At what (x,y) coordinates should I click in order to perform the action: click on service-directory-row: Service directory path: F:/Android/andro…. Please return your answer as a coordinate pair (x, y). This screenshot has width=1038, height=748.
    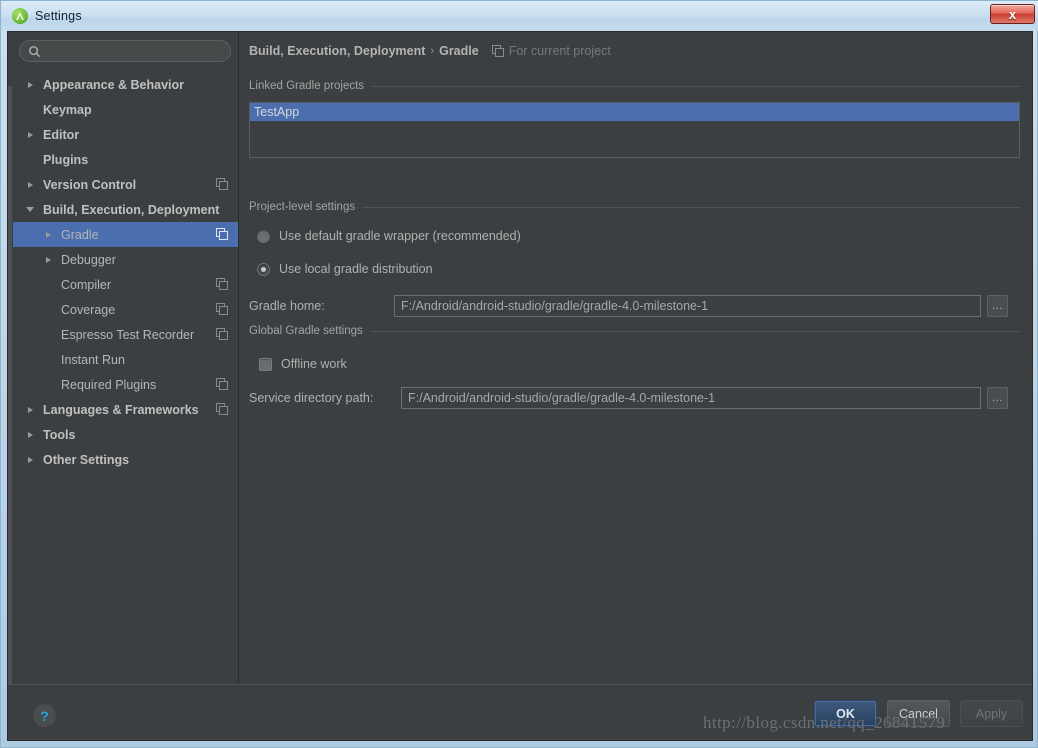
    Looking at the image, I should click on (628, 398).